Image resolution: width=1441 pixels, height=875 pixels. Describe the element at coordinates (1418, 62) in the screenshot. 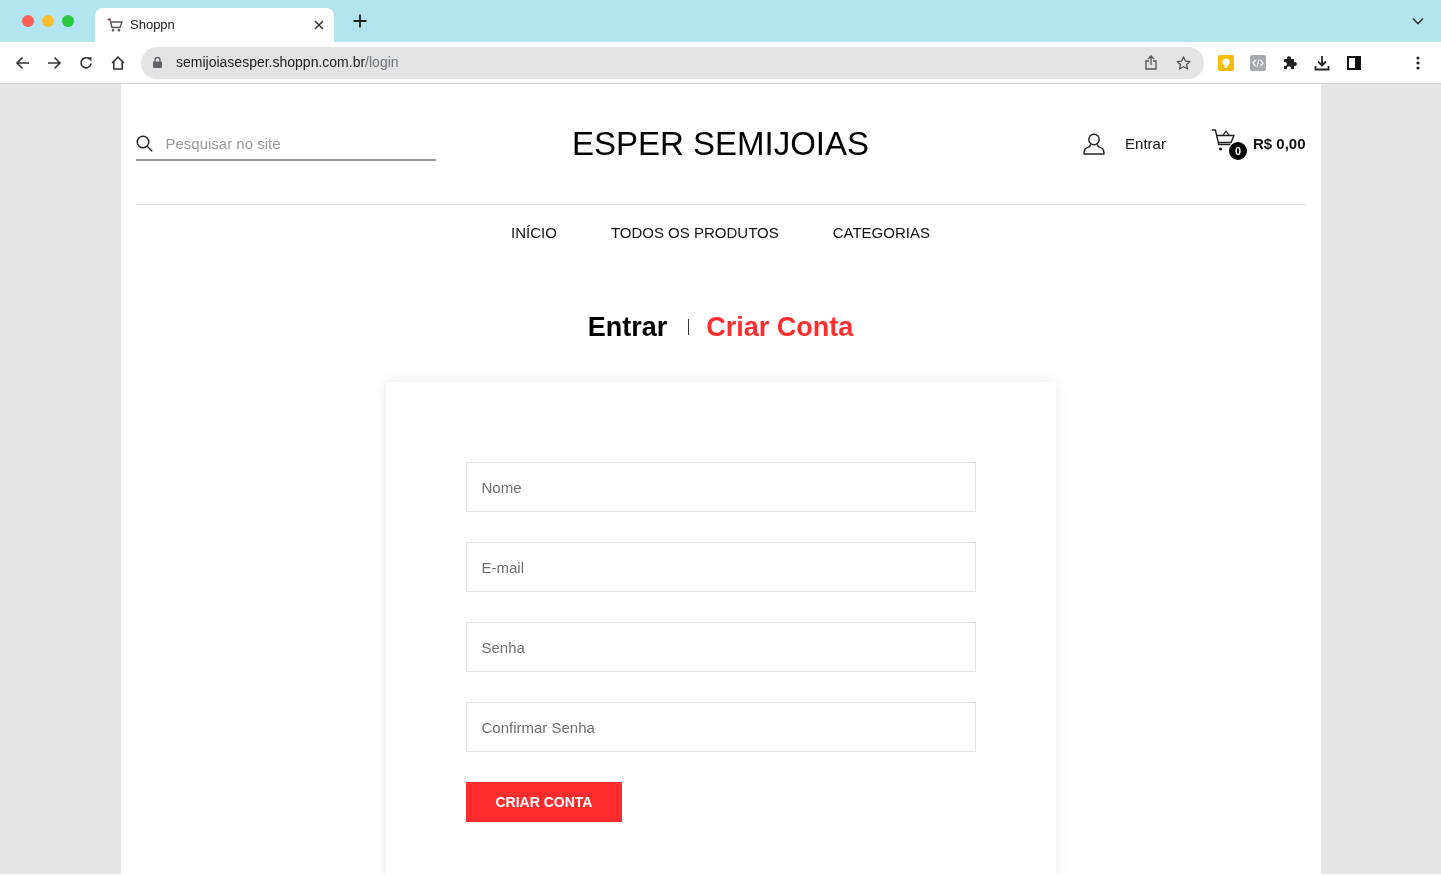

I see `kebab-menu-icon` at that location.